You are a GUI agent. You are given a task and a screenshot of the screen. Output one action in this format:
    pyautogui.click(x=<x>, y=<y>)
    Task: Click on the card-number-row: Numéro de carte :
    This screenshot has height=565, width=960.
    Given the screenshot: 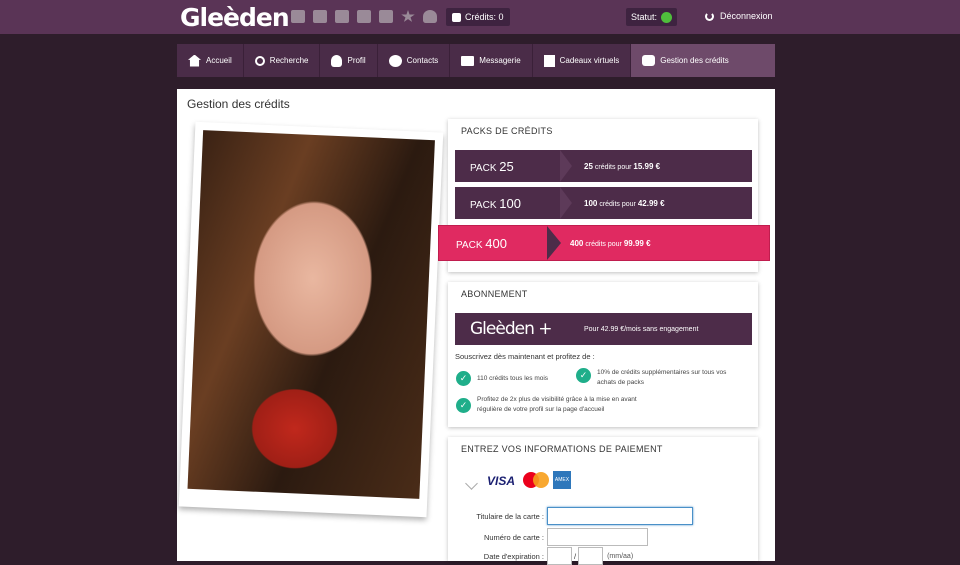 What is the action you would take?
    pyautogui.click(x=550, y=537)
    